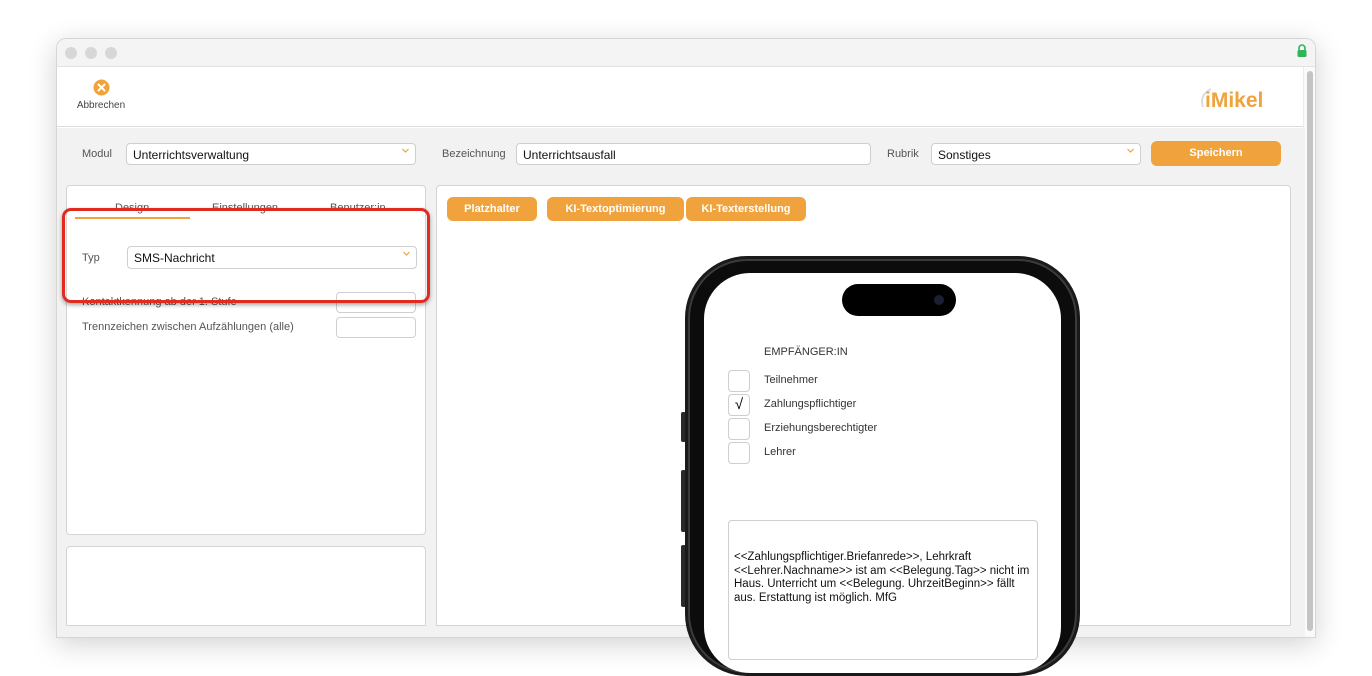 The width and height of the screenshot is (1372, 676). What do you see at coordinates (686, 53) in the screenshot?
I see `title-bar` at bounding box center [686, 53].